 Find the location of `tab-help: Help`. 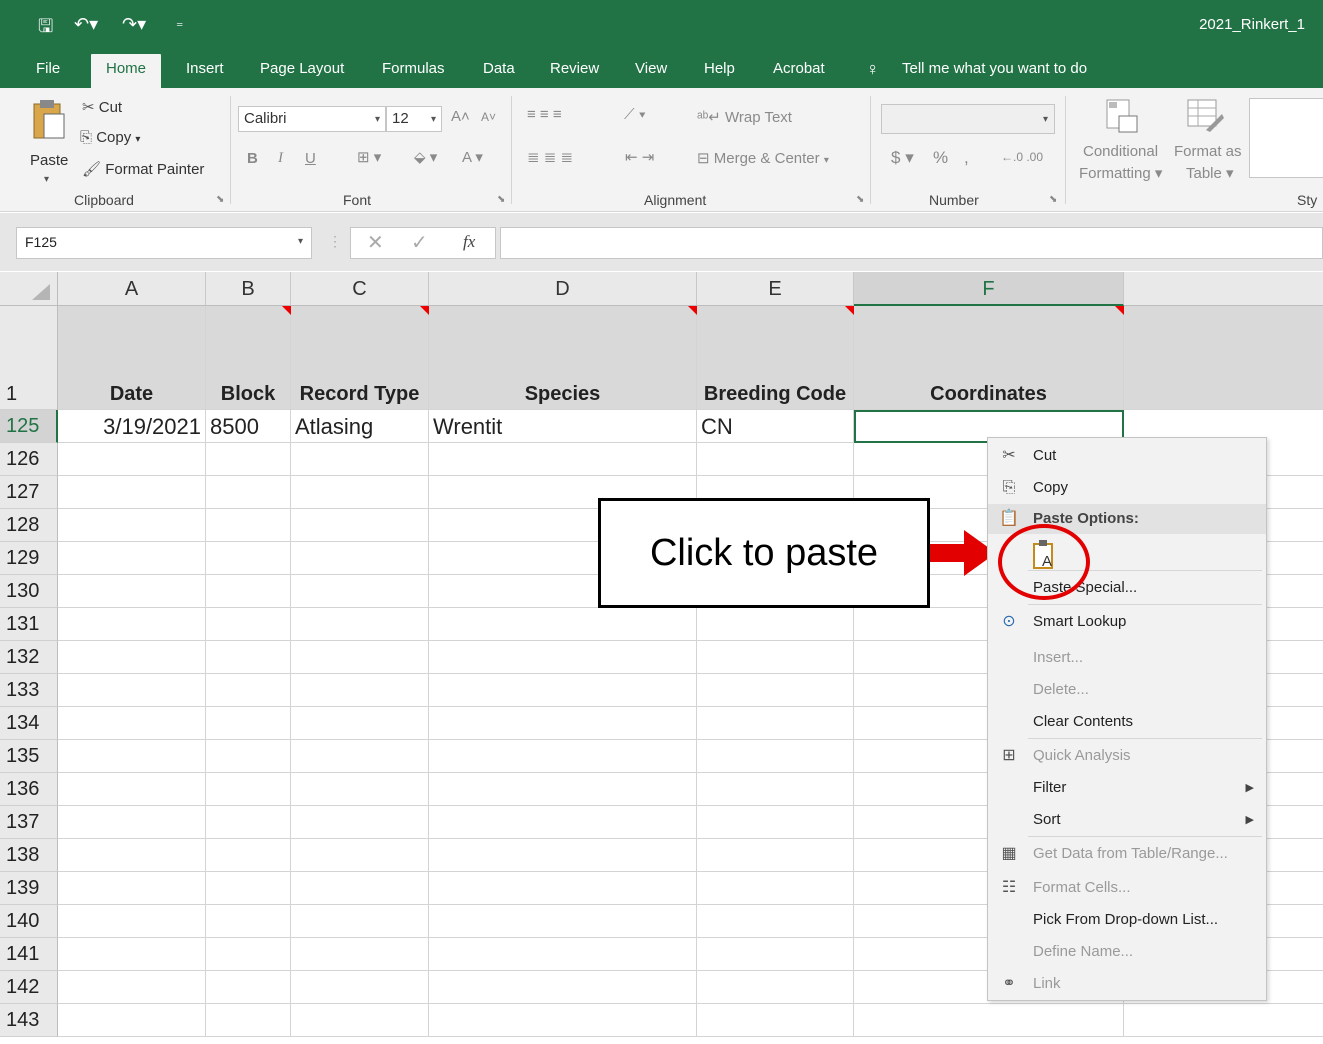

tab-help: Help is located at coordinates (719, 69).